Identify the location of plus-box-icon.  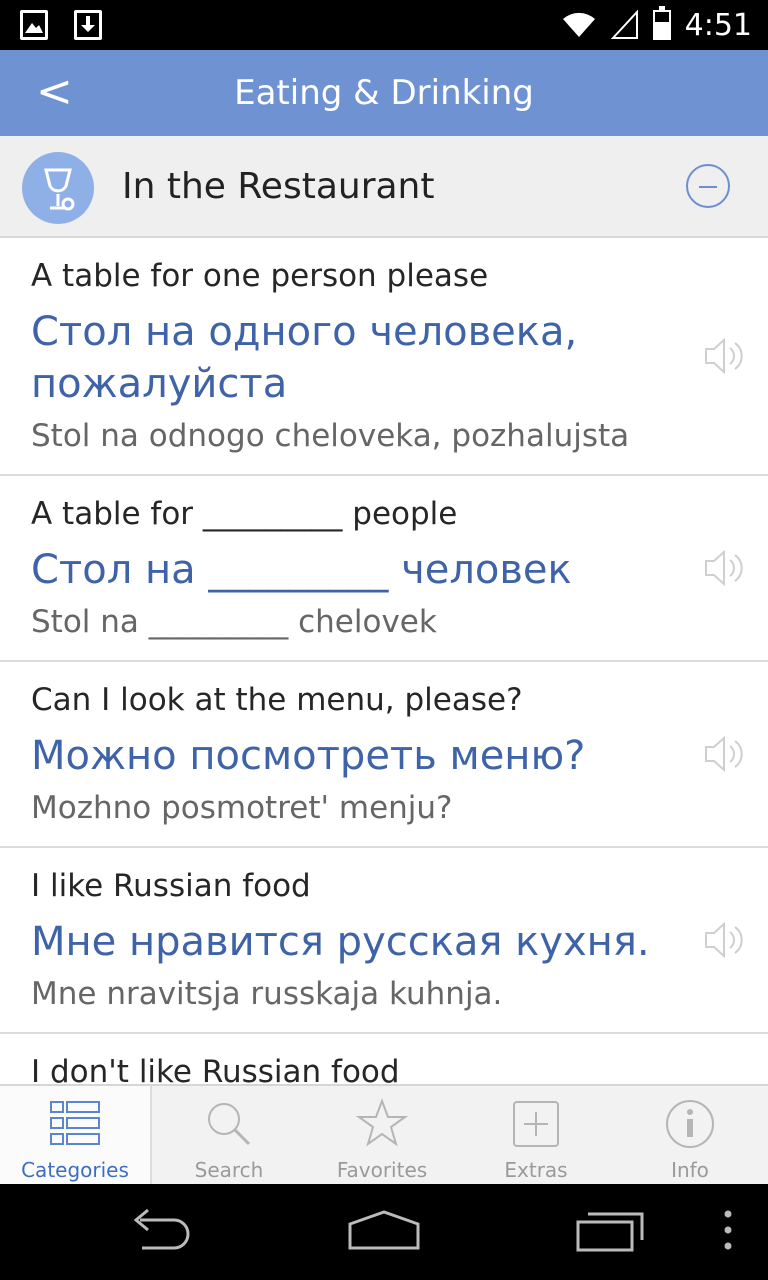
(536, 1124).